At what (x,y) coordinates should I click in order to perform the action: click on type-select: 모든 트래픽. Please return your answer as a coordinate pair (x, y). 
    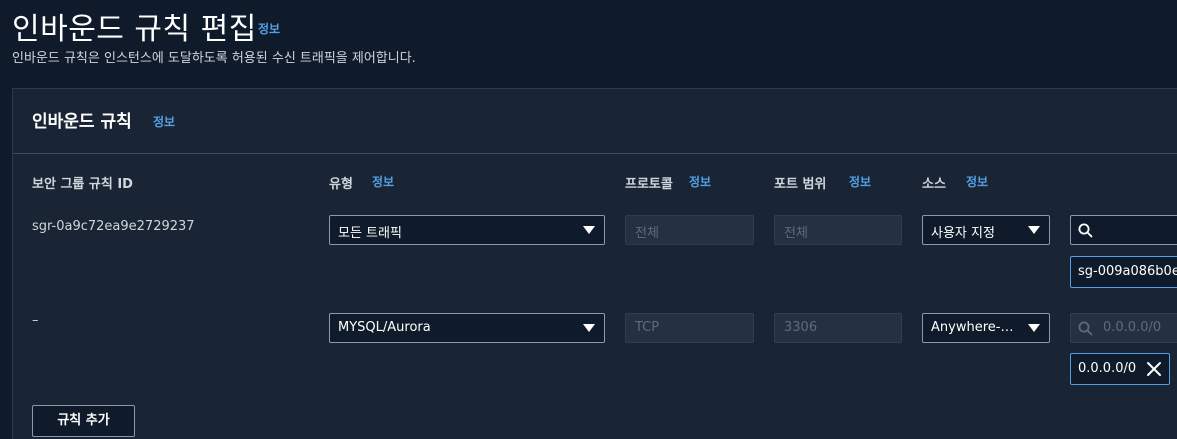
    Looking at the image, I should click on (467, 230).